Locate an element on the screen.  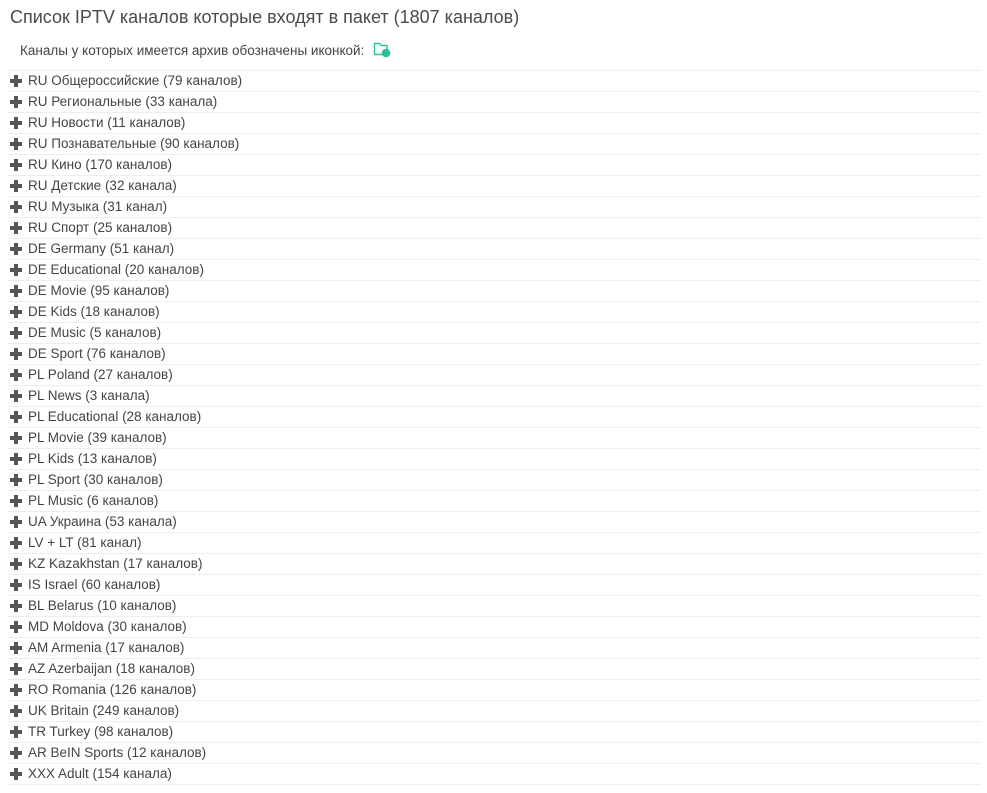
category-label: RU Спорт (25 каналов) is located at coordinates (100, 227).